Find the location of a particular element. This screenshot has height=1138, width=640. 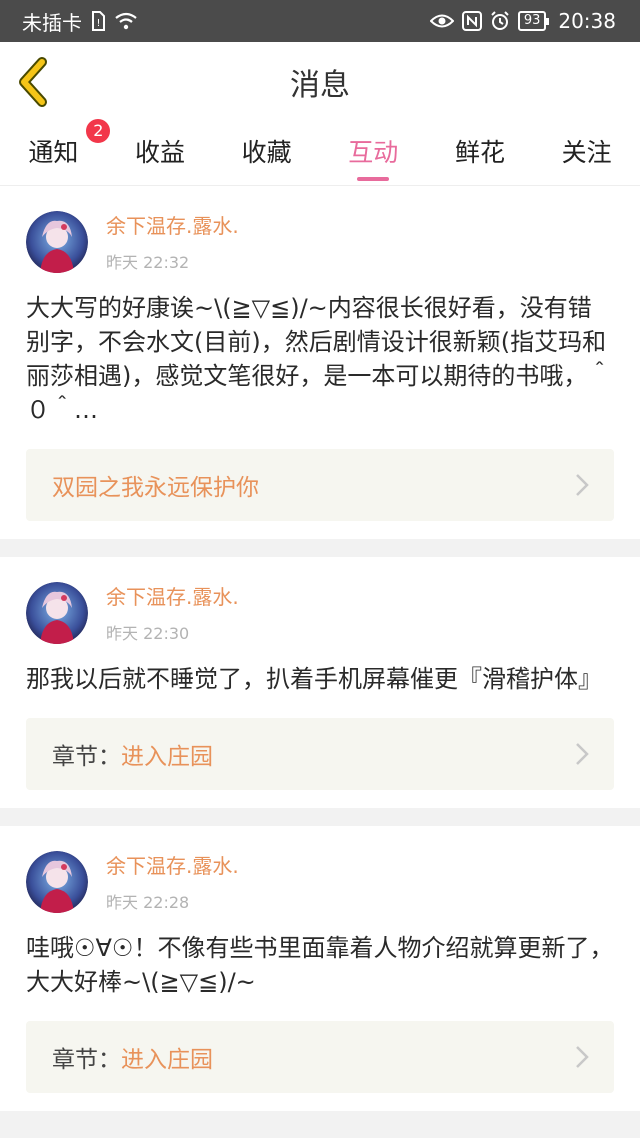

tab-flowers: 鲜花 is located at coordinates (480, 154).